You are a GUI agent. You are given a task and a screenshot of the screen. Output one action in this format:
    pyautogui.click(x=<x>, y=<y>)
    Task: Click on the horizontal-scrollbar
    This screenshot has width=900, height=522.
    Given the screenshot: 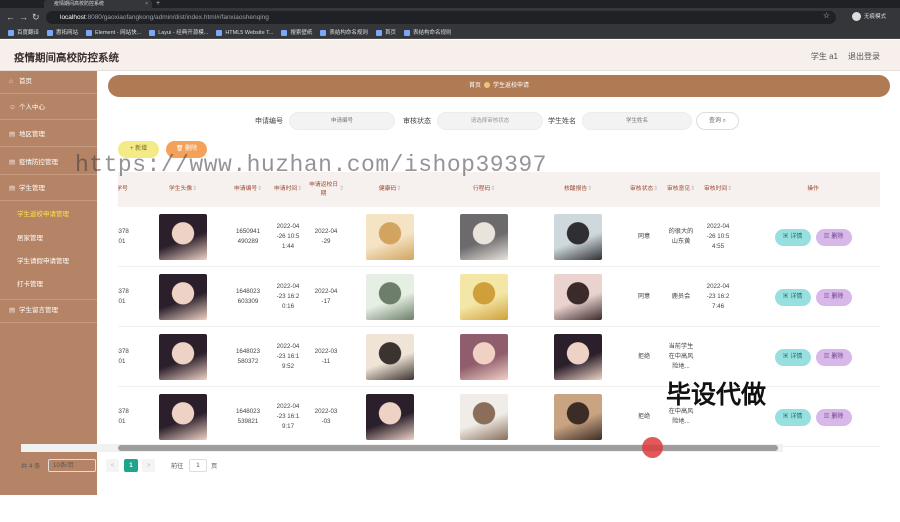 What is the action you would take?
    pyautogui.click(x=402, y=448)
    